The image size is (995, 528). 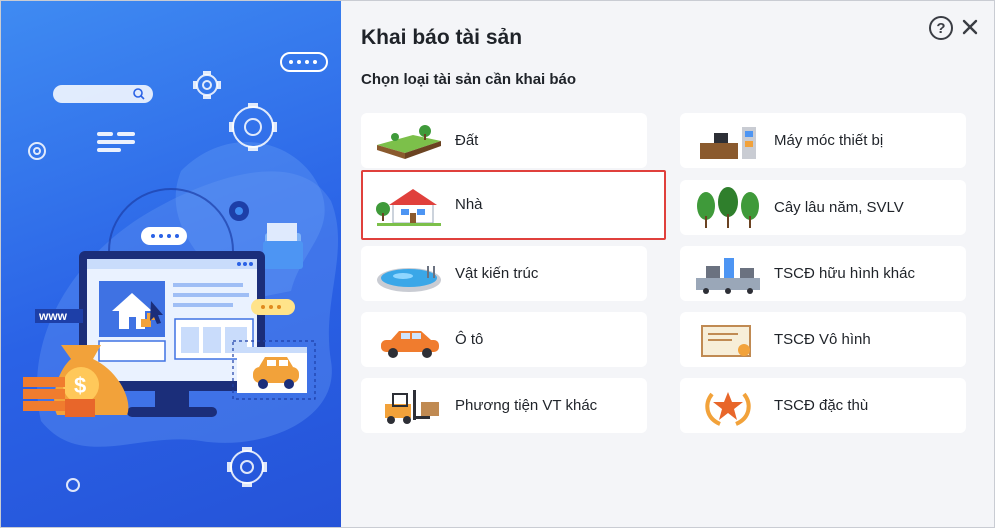 What do you see at coordinates (513, 205) in the screenshot?
I see `asset-card-house: Nhà` at bounding box center [513, 205].